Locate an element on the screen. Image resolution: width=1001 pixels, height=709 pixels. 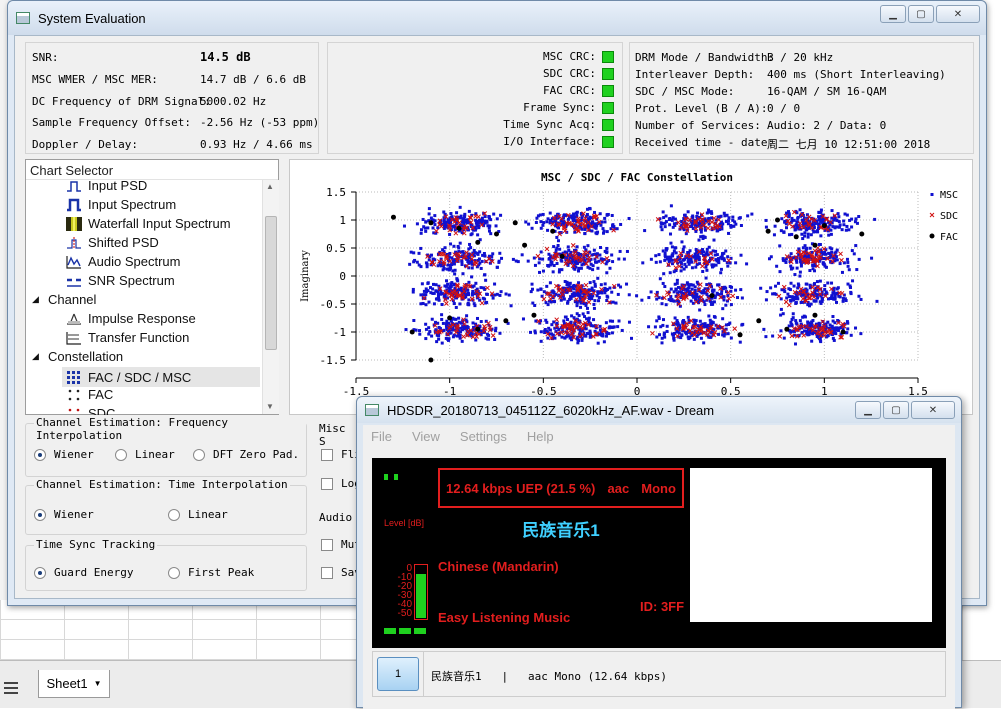
tree-item-shifted-psd: Shifted PSD is located at coordinates (112, 242).